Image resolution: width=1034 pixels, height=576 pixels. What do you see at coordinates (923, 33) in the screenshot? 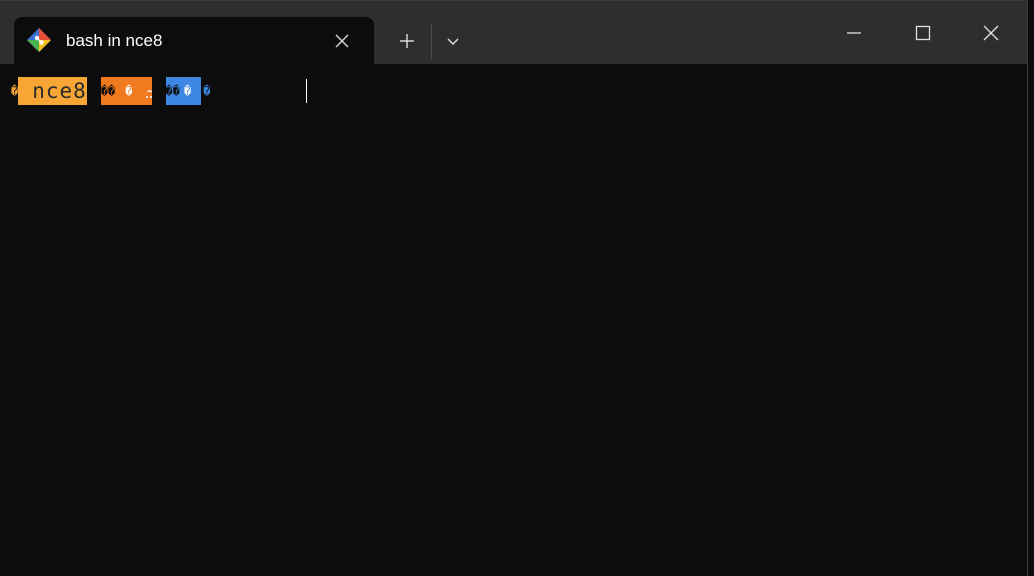
I see `maximize-icon` at bounding box center [923, 33].